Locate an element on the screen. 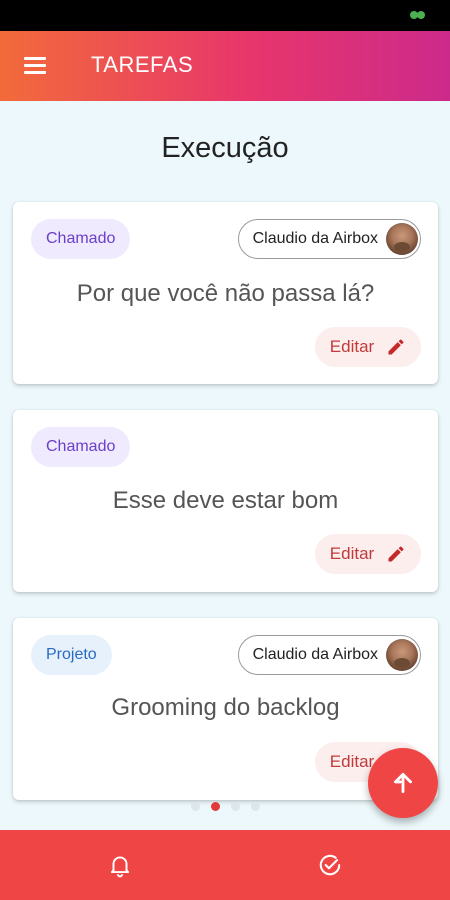 The width and height of the screenshot is (450, 900). task-title: Esse deve estar bom is located at coordinates (225, 500).